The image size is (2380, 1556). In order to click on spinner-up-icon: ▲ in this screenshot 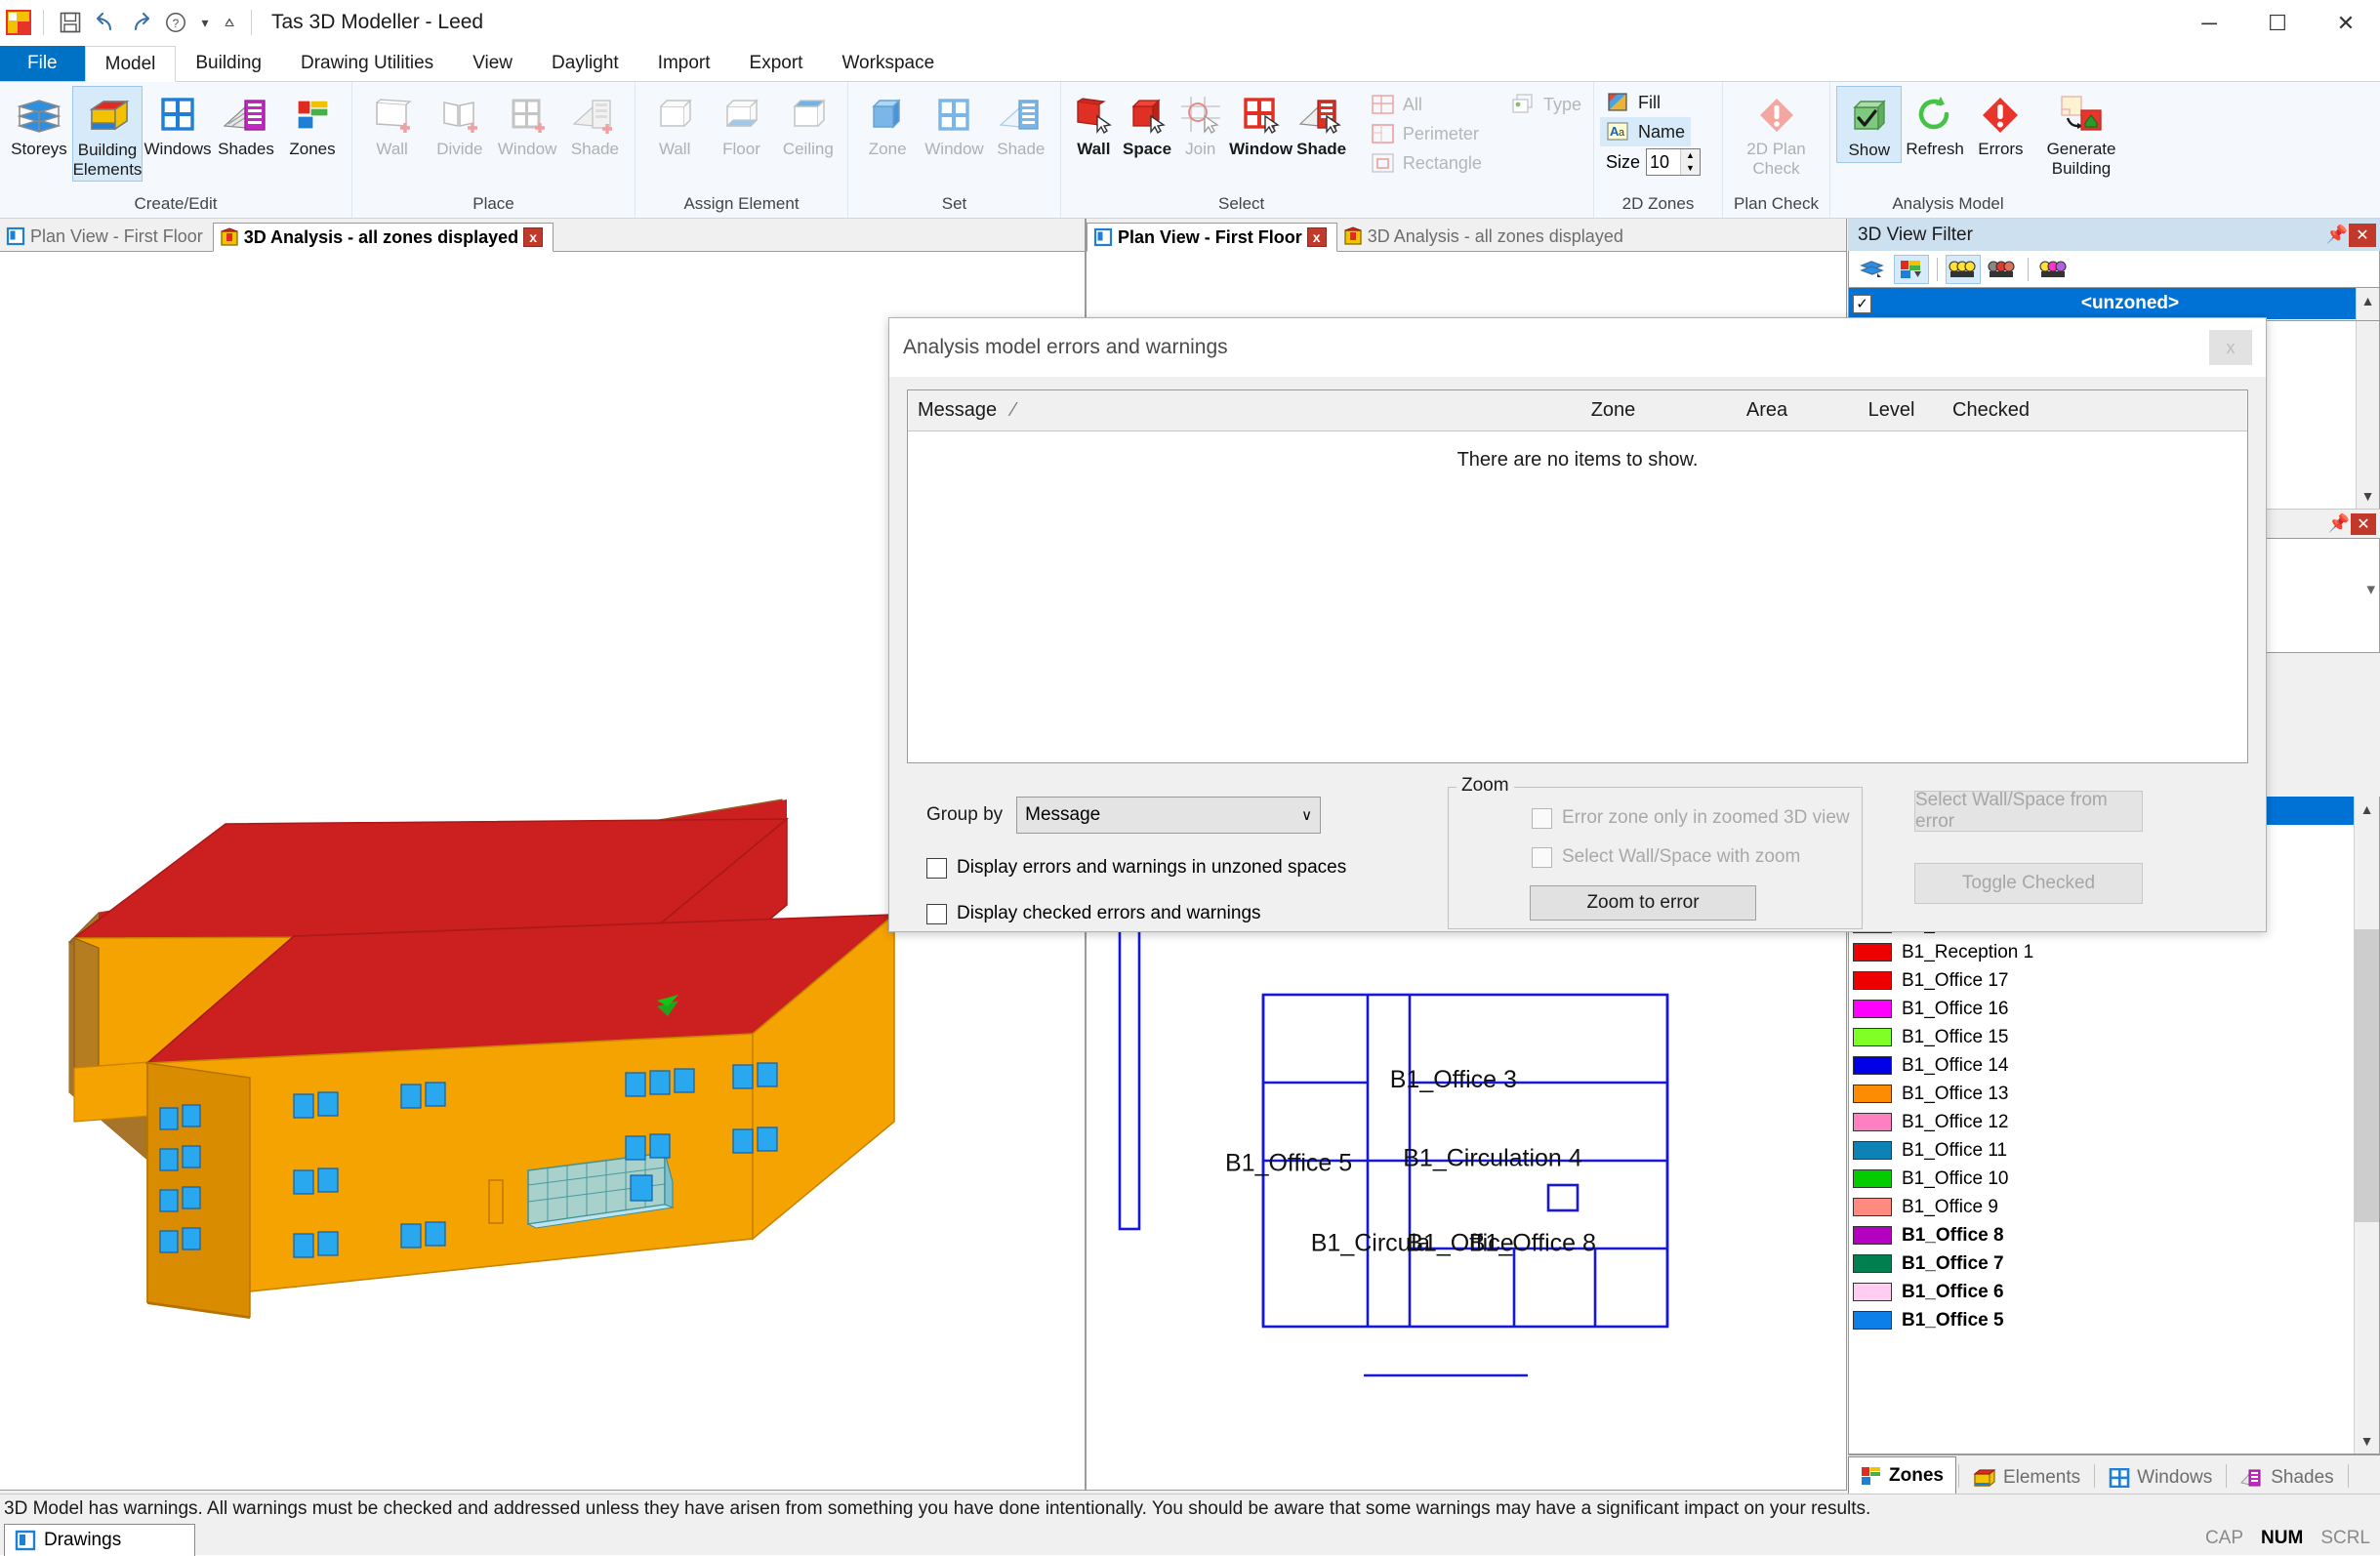, I will do `click(1690, 155)`.